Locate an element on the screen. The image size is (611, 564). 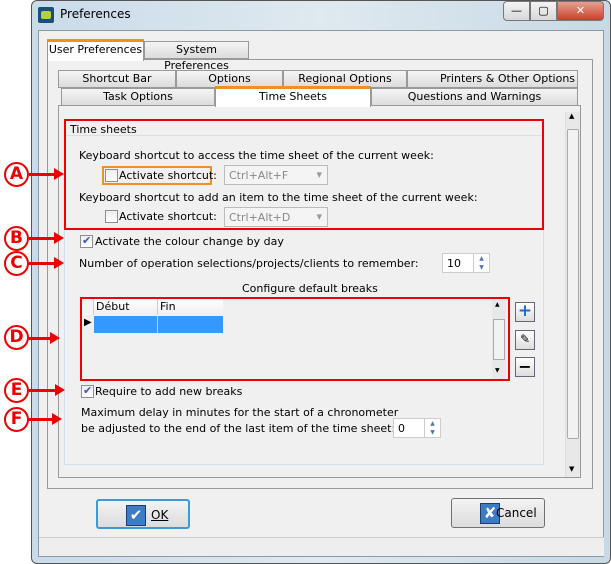
minus-icon: − is located at coordinates (525, 366).